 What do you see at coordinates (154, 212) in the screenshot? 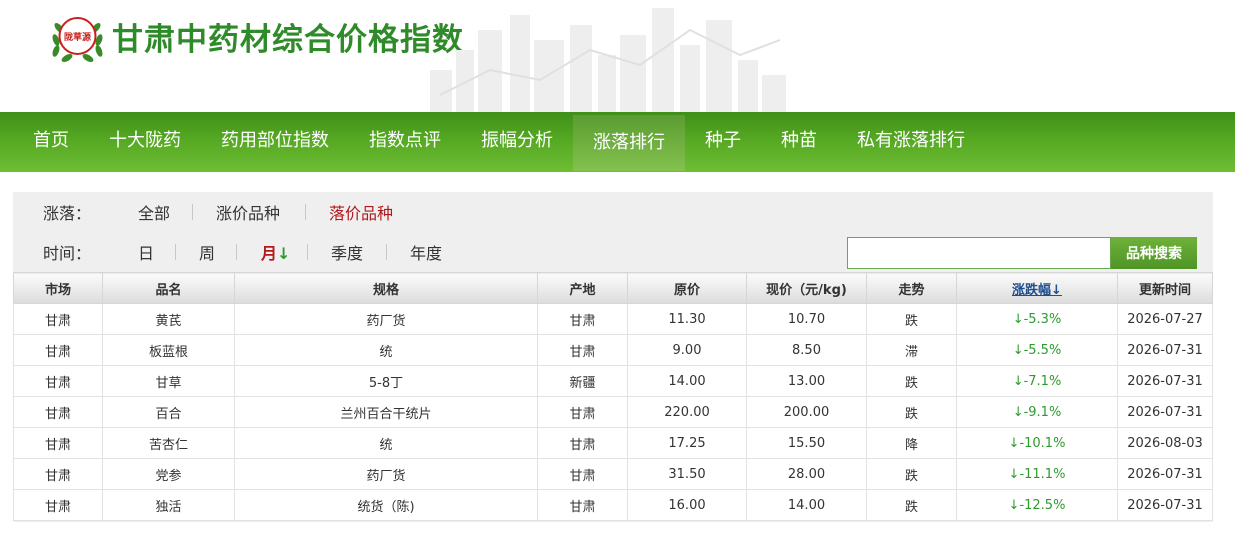
I see `change-option-all: 全部` at bounding box center [154, 212].